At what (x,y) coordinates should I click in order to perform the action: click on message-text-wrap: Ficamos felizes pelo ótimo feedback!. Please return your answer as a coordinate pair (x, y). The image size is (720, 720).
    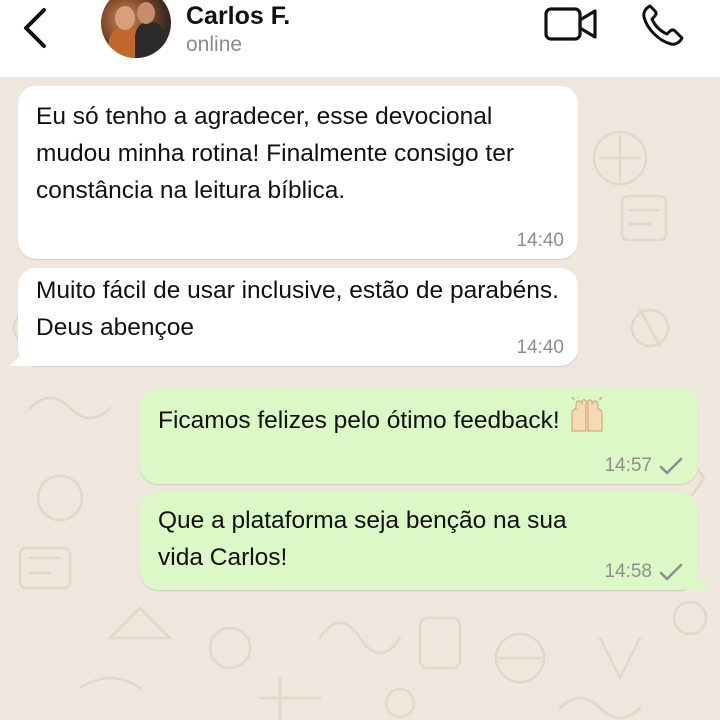
    Looking at the image, I should click on (419, 418).